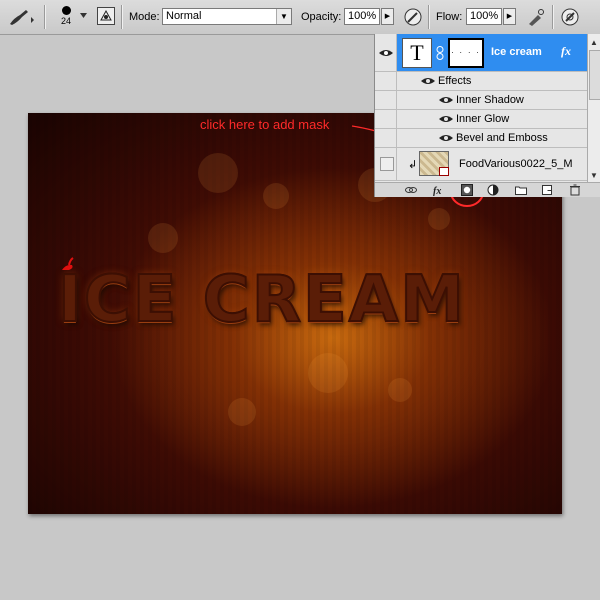 The height and width of the screenshot is (600, 600). What do you see at coordinates (449, 17) in the screenshot?
I see `flow-label: Flow:` at bounding box center [449, 17].